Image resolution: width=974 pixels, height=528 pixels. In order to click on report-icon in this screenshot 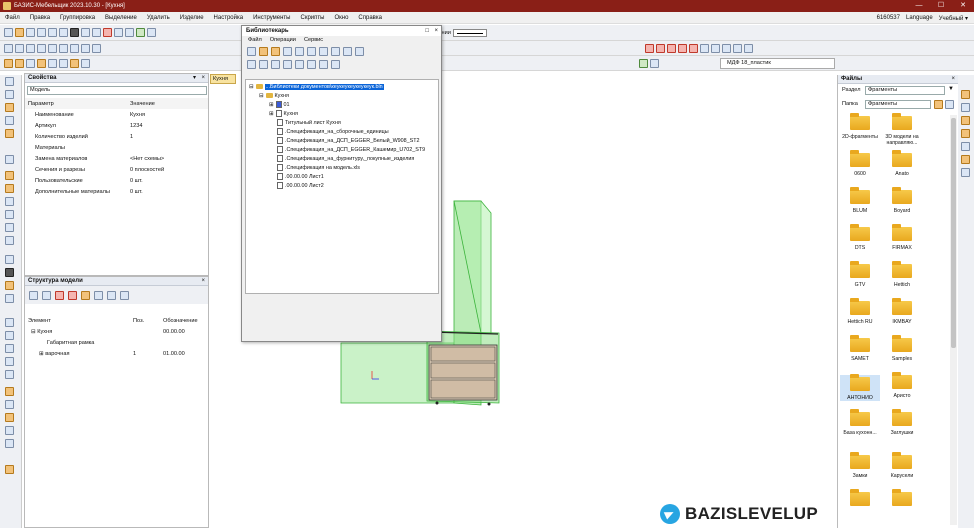, I will do `click(9, 391)`.